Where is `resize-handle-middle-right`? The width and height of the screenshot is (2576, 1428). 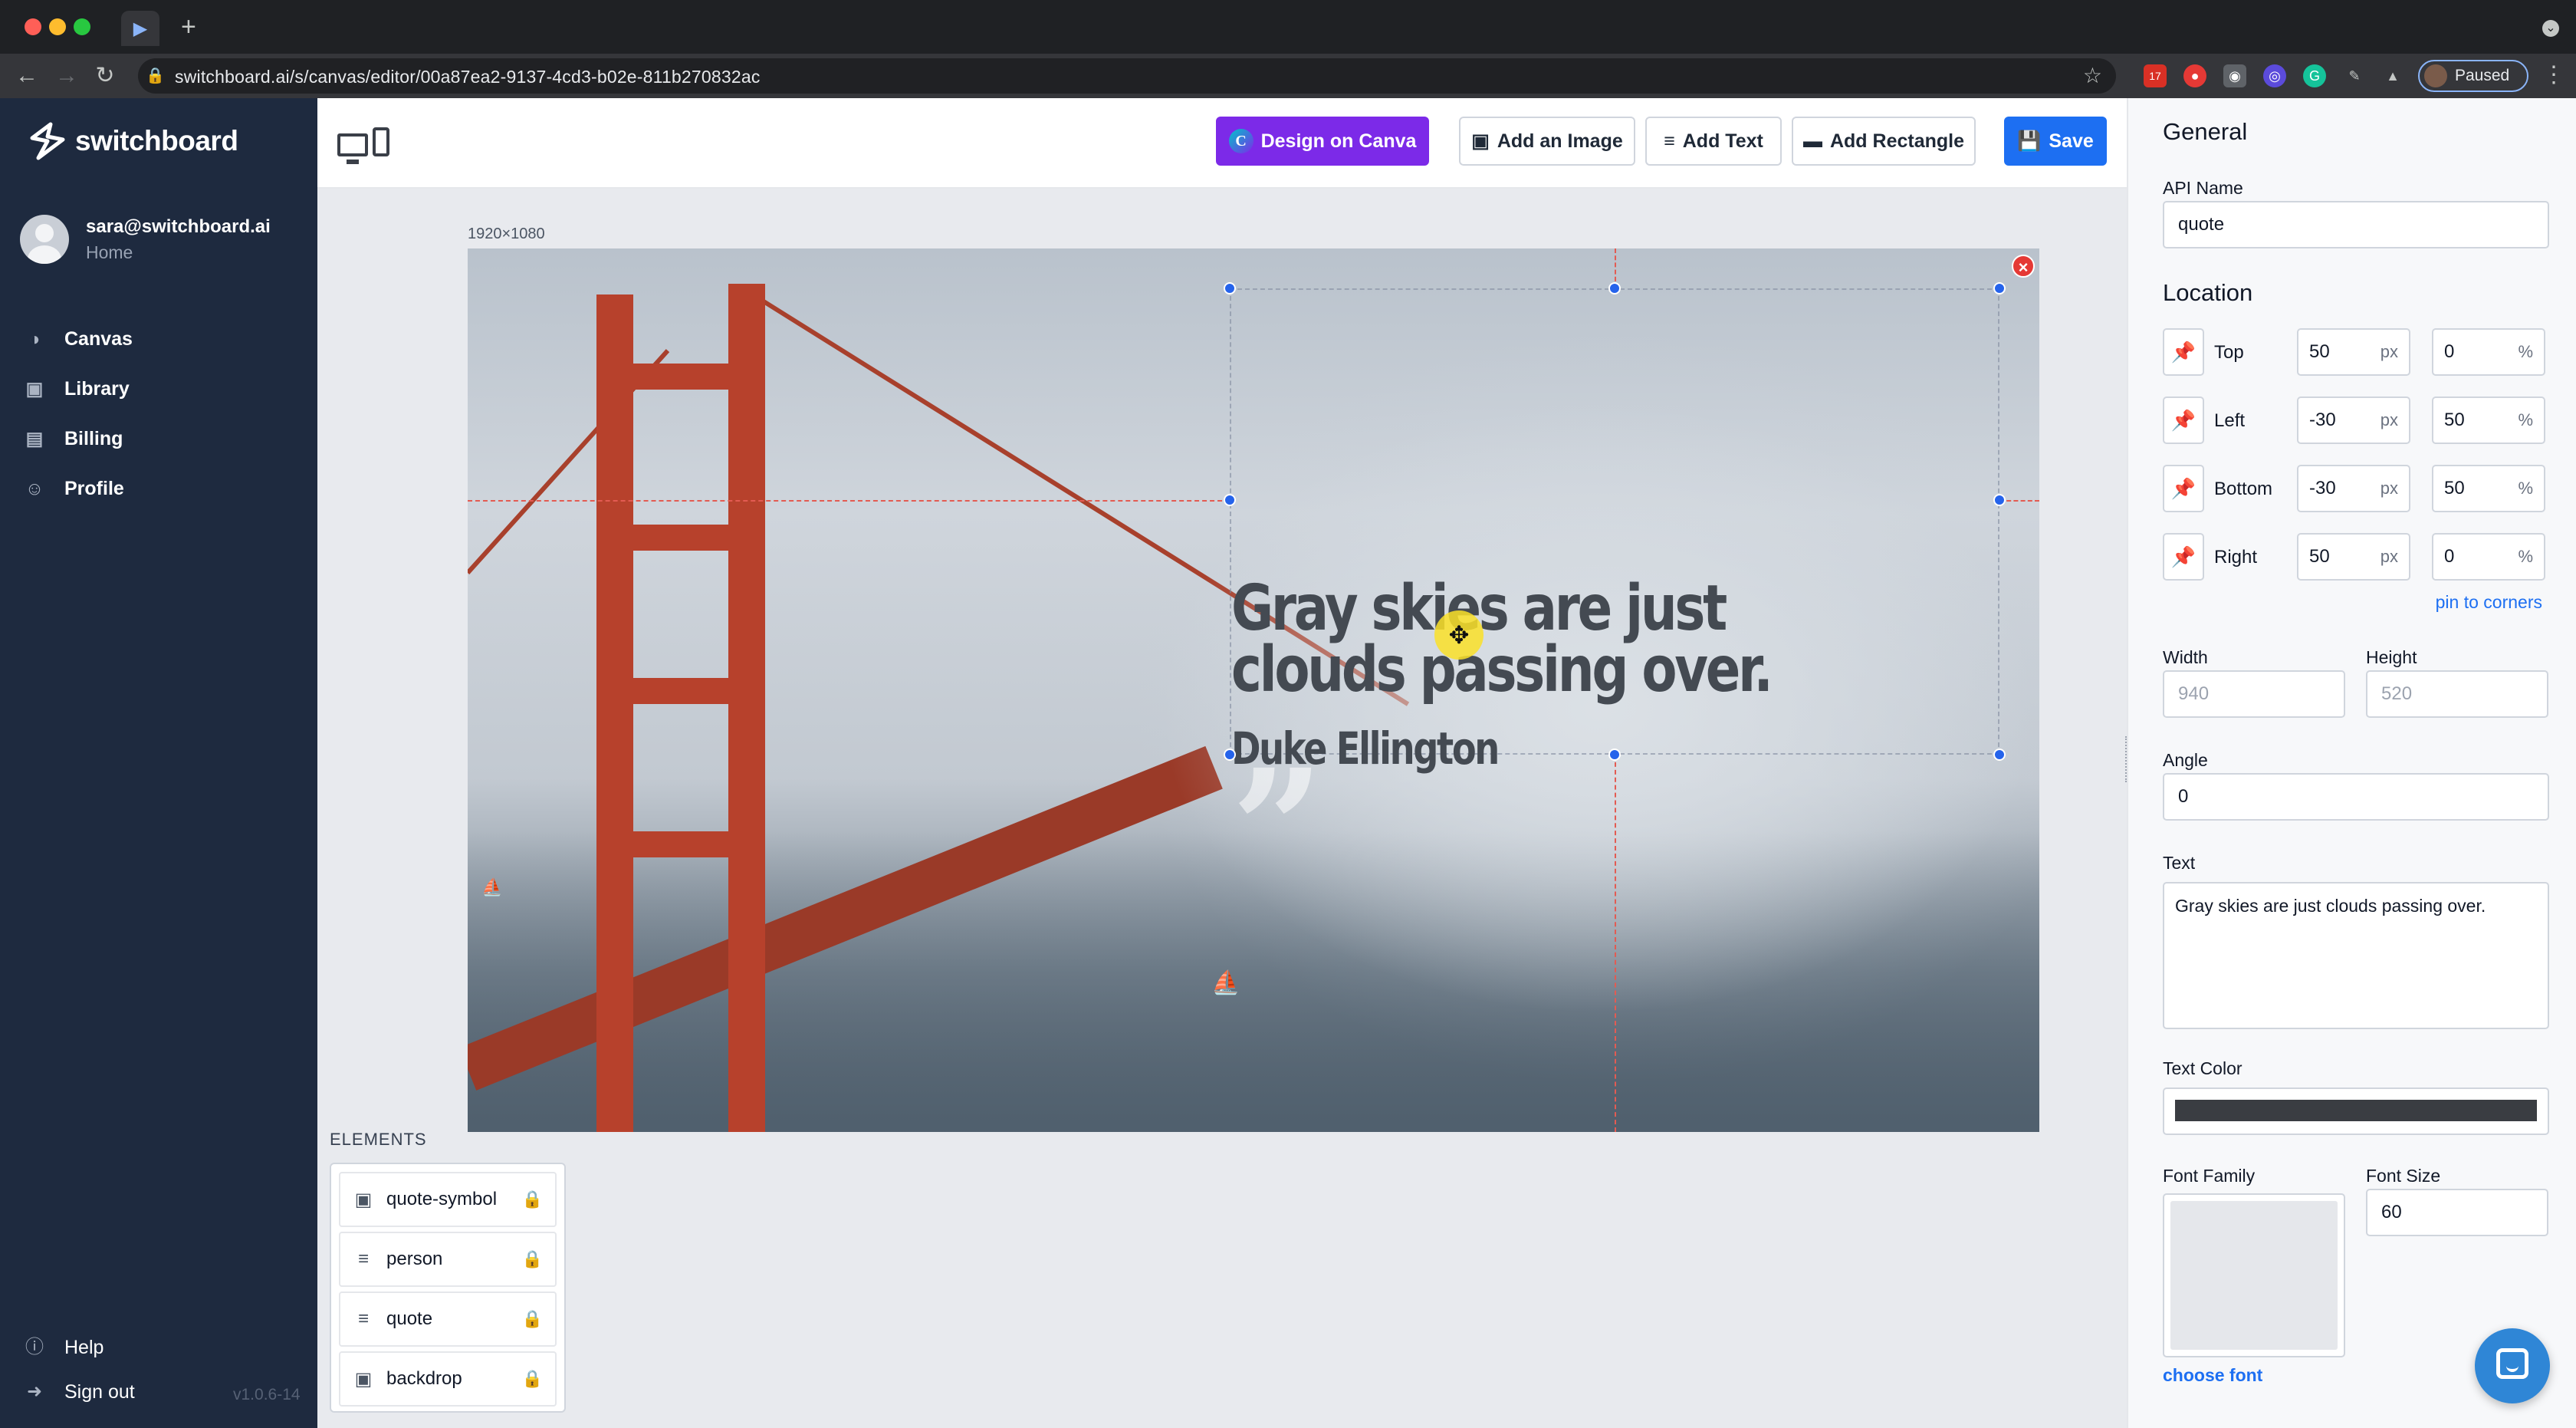
resize-handle-middle-right is located at coordinates (1999, 500).